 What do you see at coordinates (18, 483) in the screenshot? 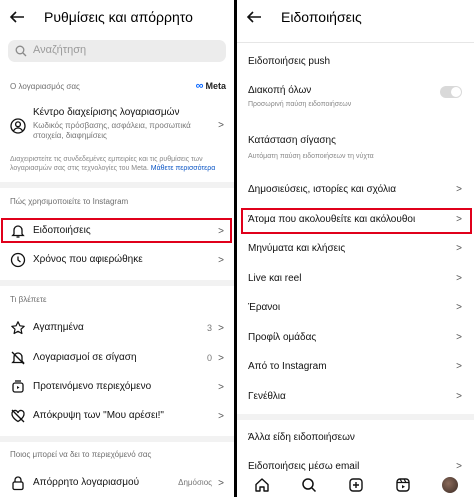
I see `lock-icon` at bounding box center [18, 483].